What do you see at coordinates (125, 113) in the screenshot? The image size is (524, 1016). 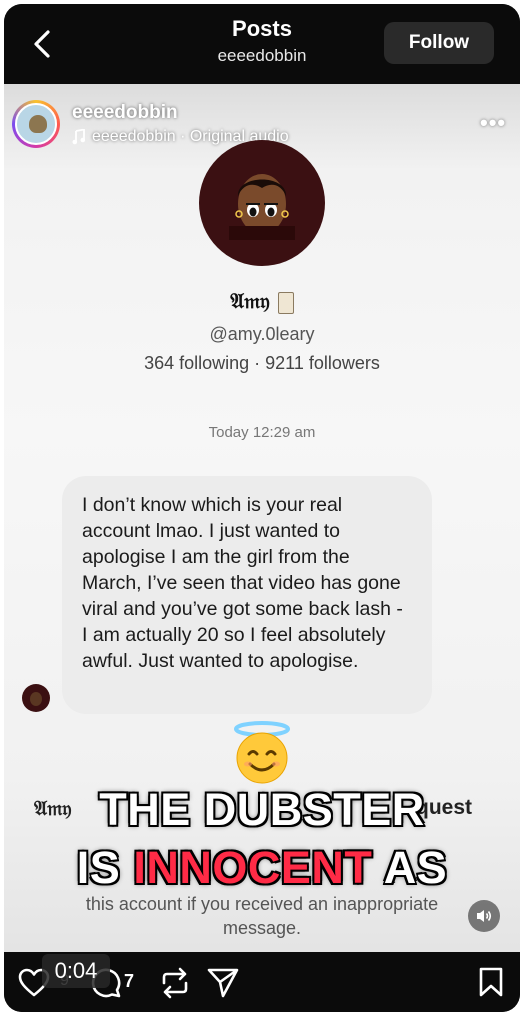 I see `poster-username: eeeedobbin` at bounding box center [125, 113].